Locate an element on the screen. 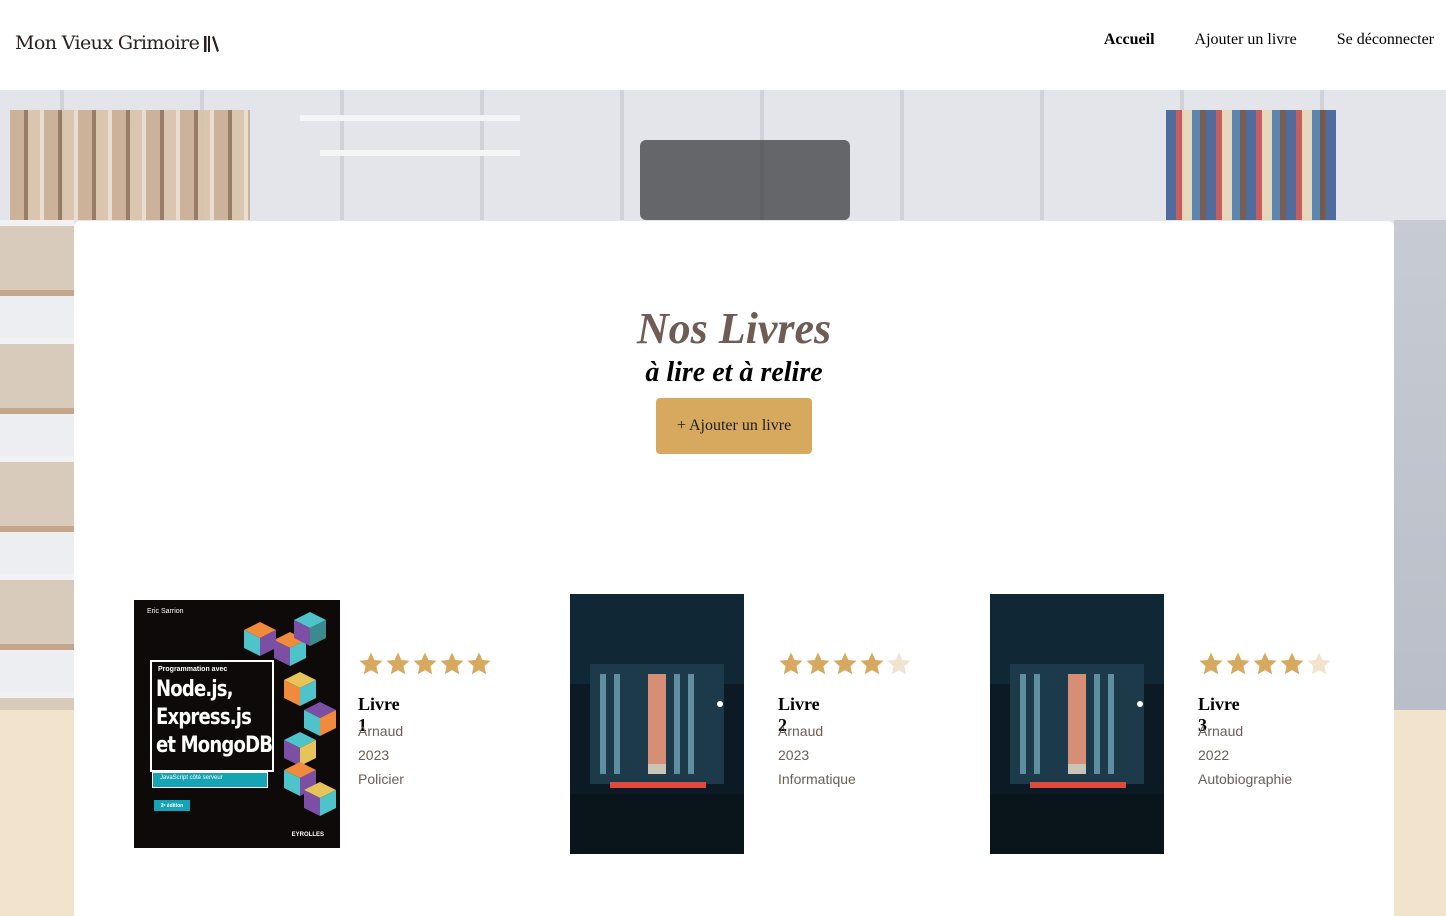  book-genre: Autobiographie is located at coordinates (1245, 779).